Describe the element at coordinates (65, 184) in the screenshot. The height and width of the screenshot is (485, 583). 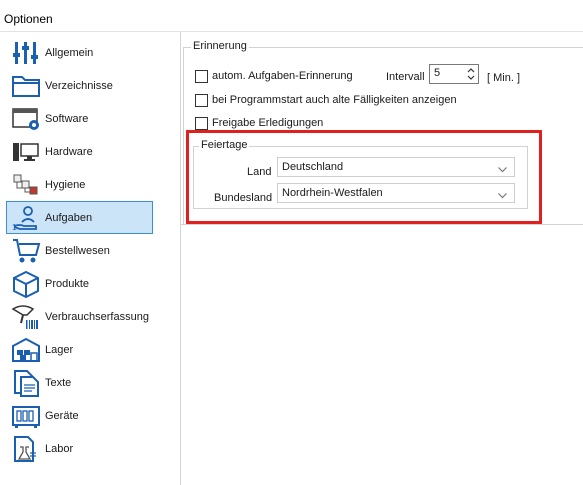
I see `sidebar-item-label: Hygiene` at that location.